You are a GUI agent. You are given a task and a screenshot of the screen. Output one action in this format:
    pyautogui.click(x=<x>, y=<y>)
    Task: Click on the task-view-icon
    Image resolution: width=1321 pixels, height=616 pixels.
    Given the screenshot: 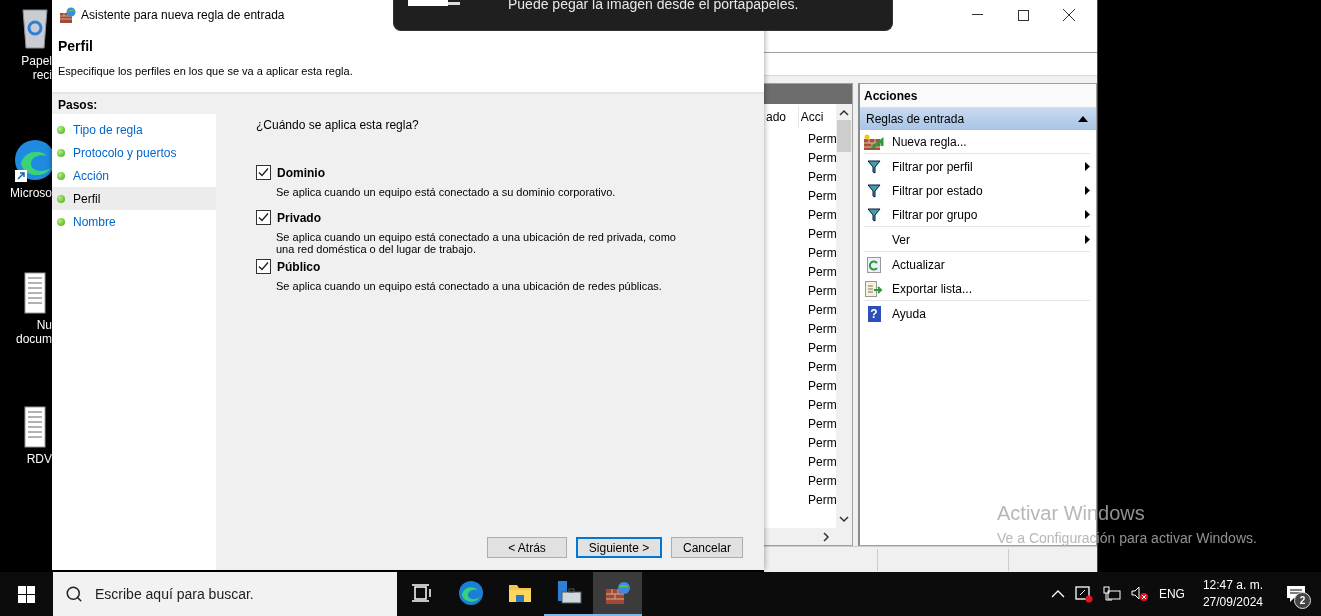 What is the action you would take?
    pyautogui.click(x=421, y=593)
    